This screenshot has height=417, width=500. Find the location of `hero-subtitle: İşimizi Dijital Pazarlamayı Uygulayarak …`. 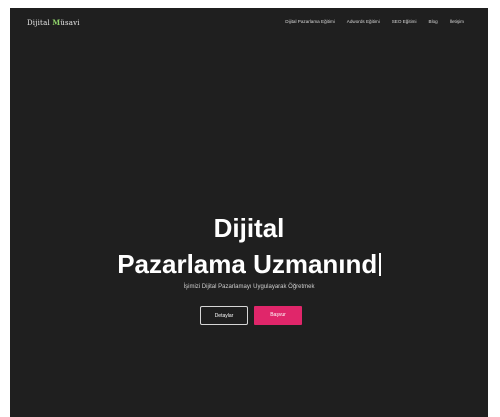

hero-subtitle: İşimizi Dijital Pazarlamayı Uygulayarak … is located at coordinates (249, 287).